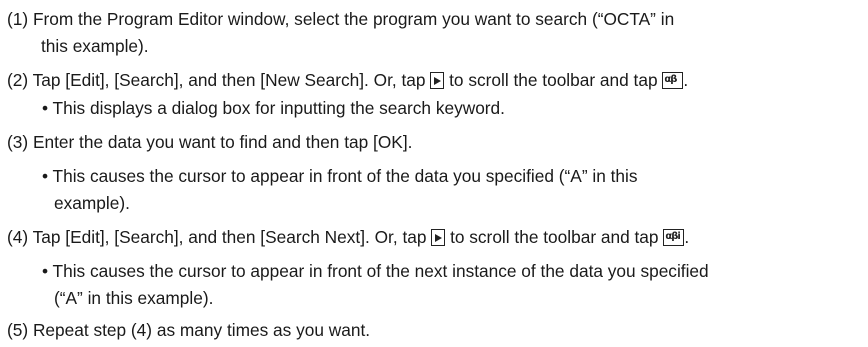  I want to click on new-search-icon-glyph: αβ, so click(670, 79).